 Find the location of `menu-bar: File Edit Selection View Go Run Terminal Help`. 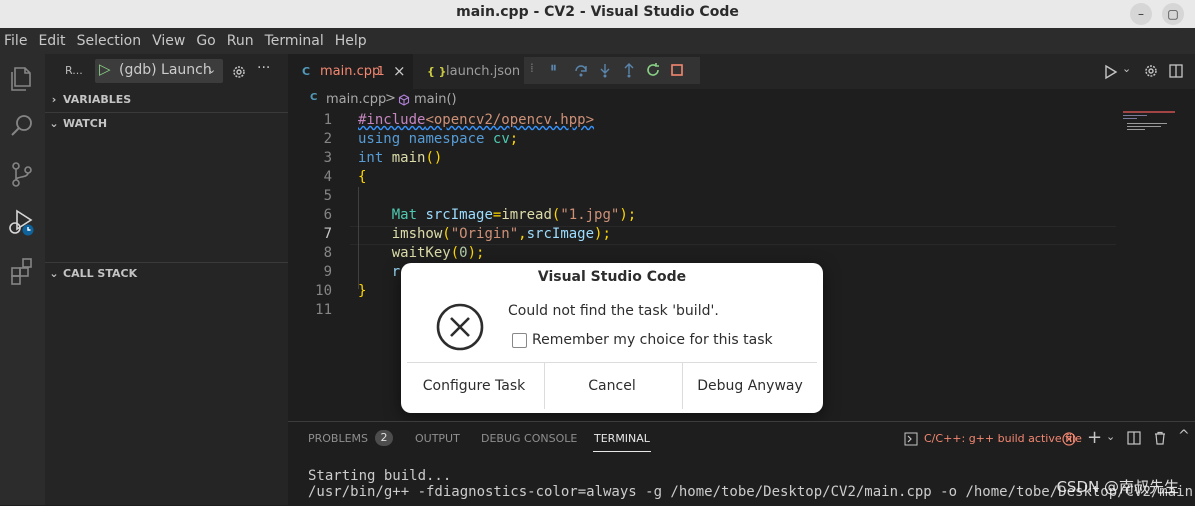

menu-bar: File Edit Selection View Go Run Terminal Help is located at coordinates (597, 41).